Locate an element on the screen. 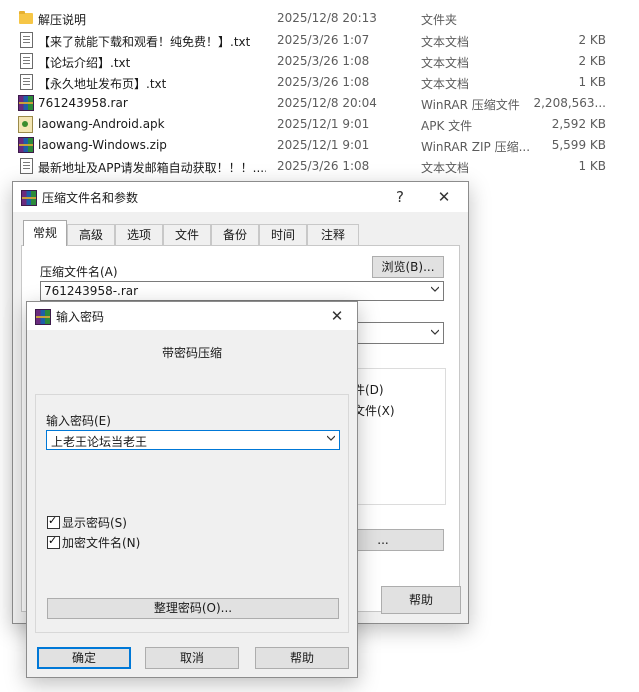 Image resolution: width=639 pixels, height=692 pixels. dialog-heading: 带密码压缩 is located at coordinates (191, 353).